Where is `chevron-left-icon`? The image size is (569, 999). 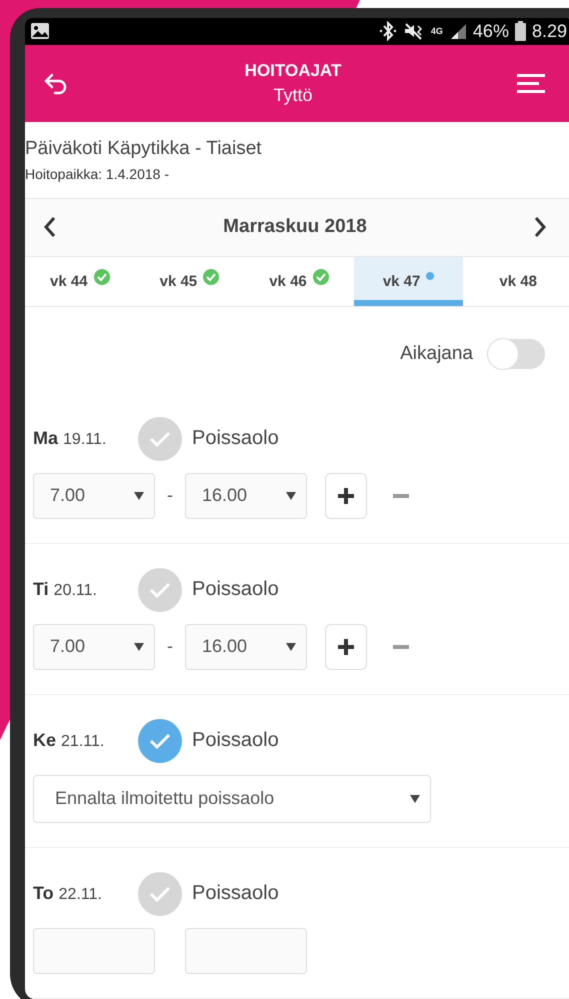
chevron-left-icon is located at coordinates (50, 227).